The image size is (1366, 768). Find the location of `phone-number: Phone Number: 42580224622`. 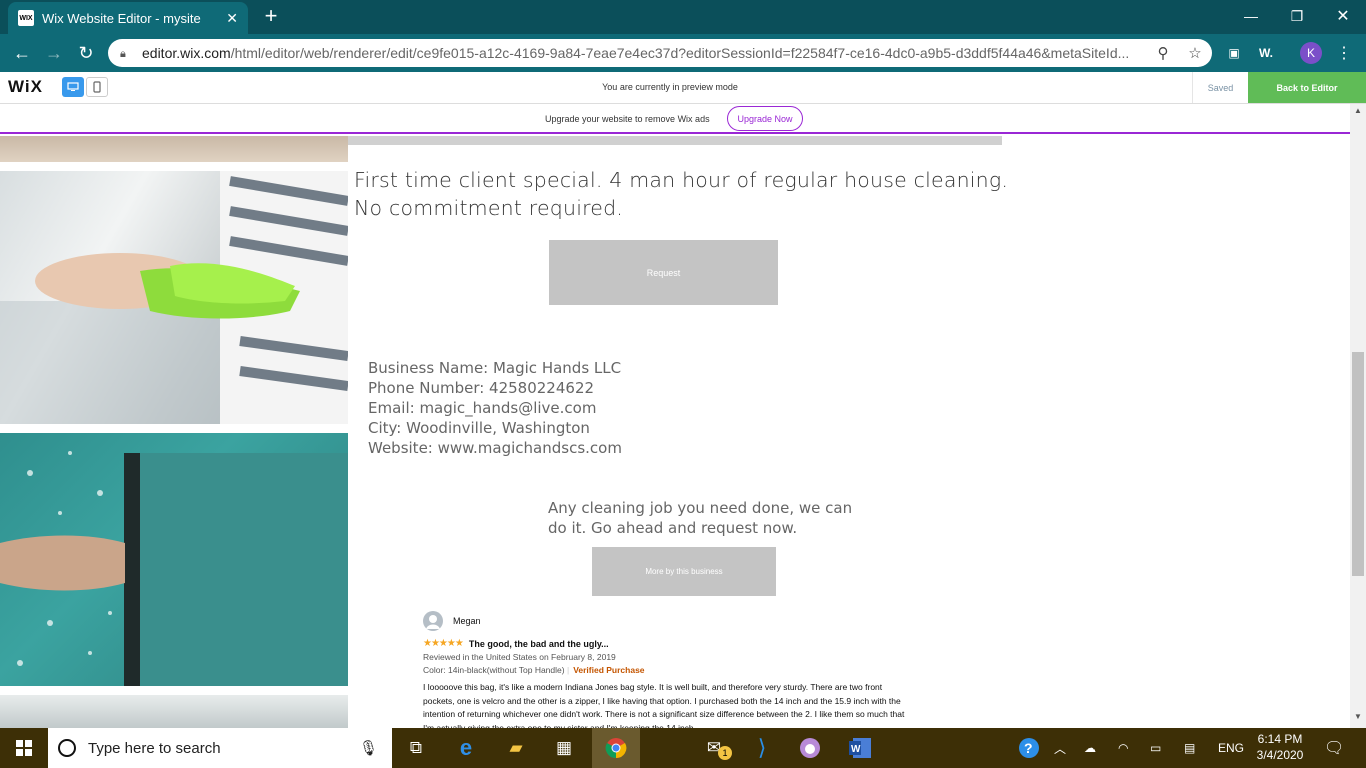

phone-number: Phone Number: 42580224622 is located at coordinates (481, 388).